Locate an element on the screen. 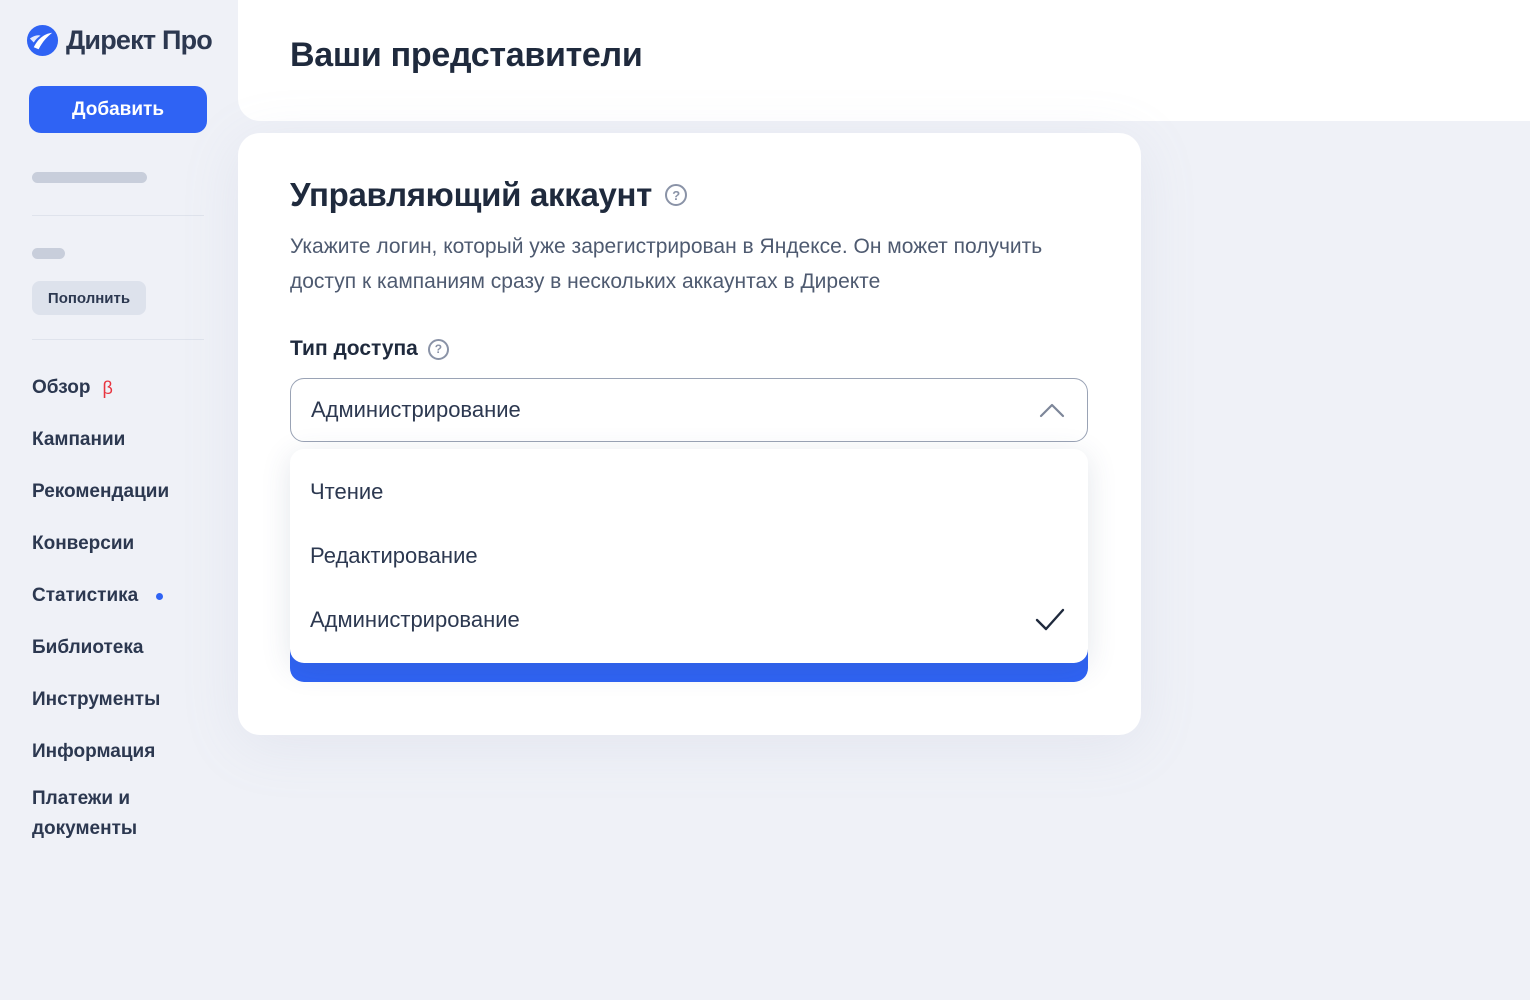  page-title: Ваши представители is located at coordinates (466, 55).